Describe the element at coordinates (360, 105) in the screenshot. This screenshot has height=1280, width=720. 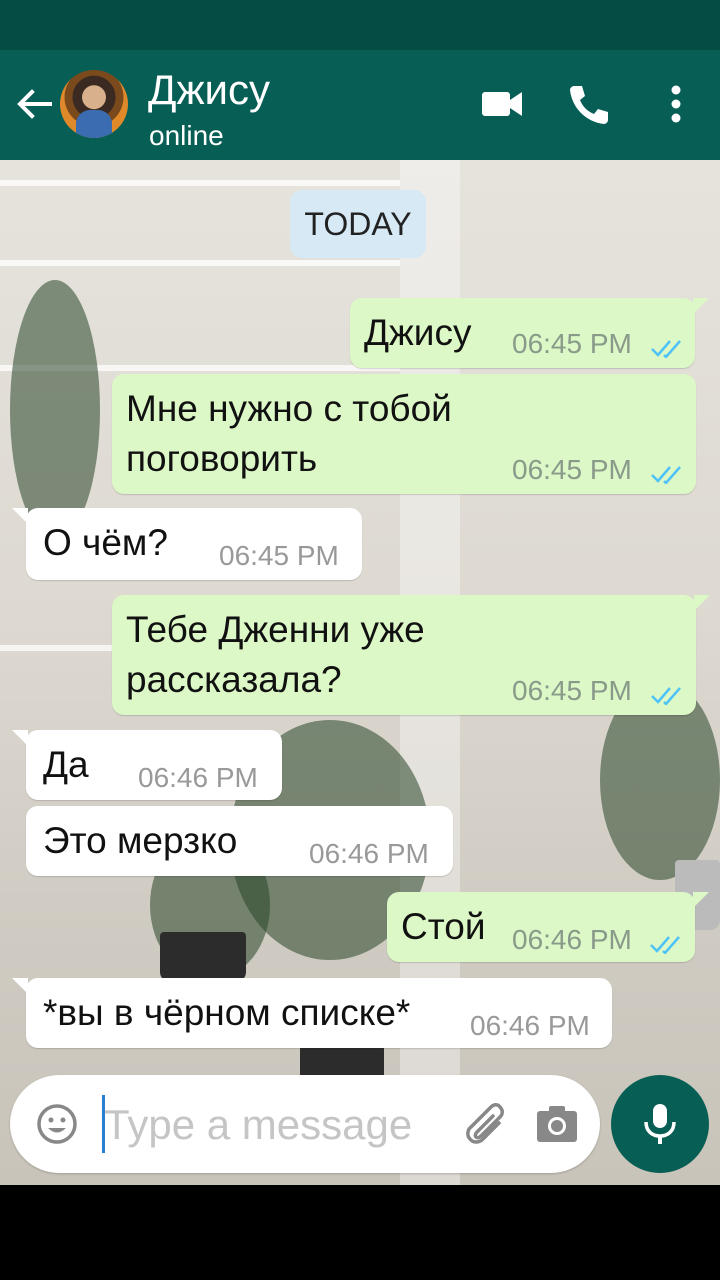
I see `chat-header: Джису online` at that location.